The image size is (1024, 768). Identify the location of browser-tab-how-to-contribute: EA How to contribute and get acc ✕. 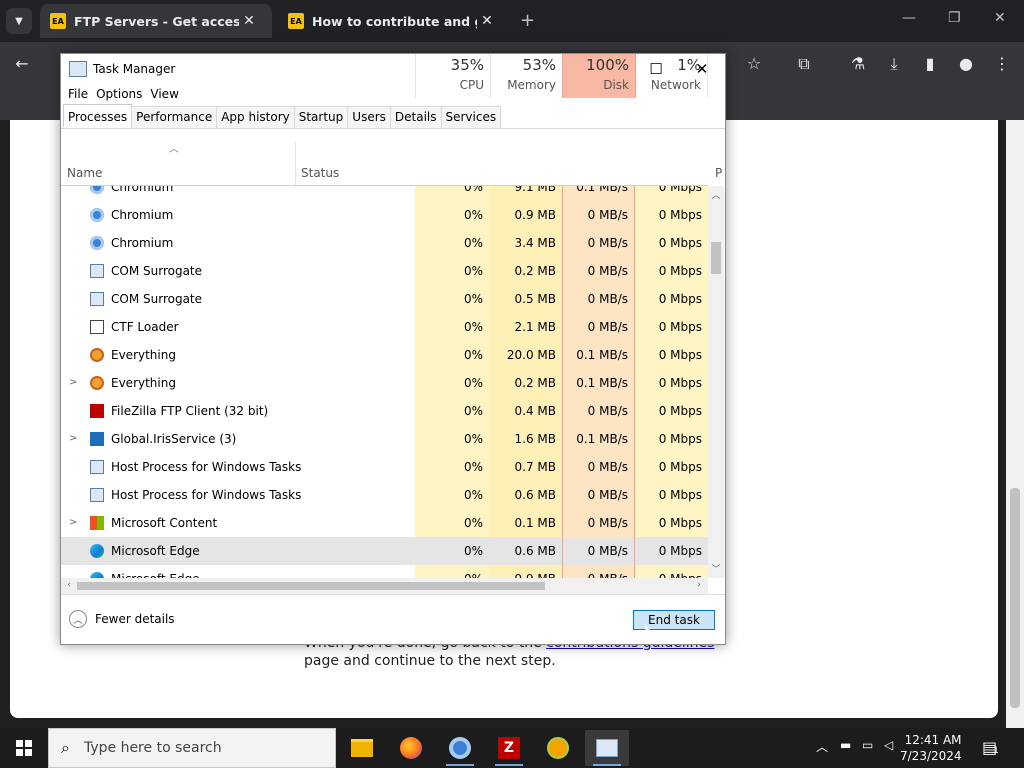
(394, 21).